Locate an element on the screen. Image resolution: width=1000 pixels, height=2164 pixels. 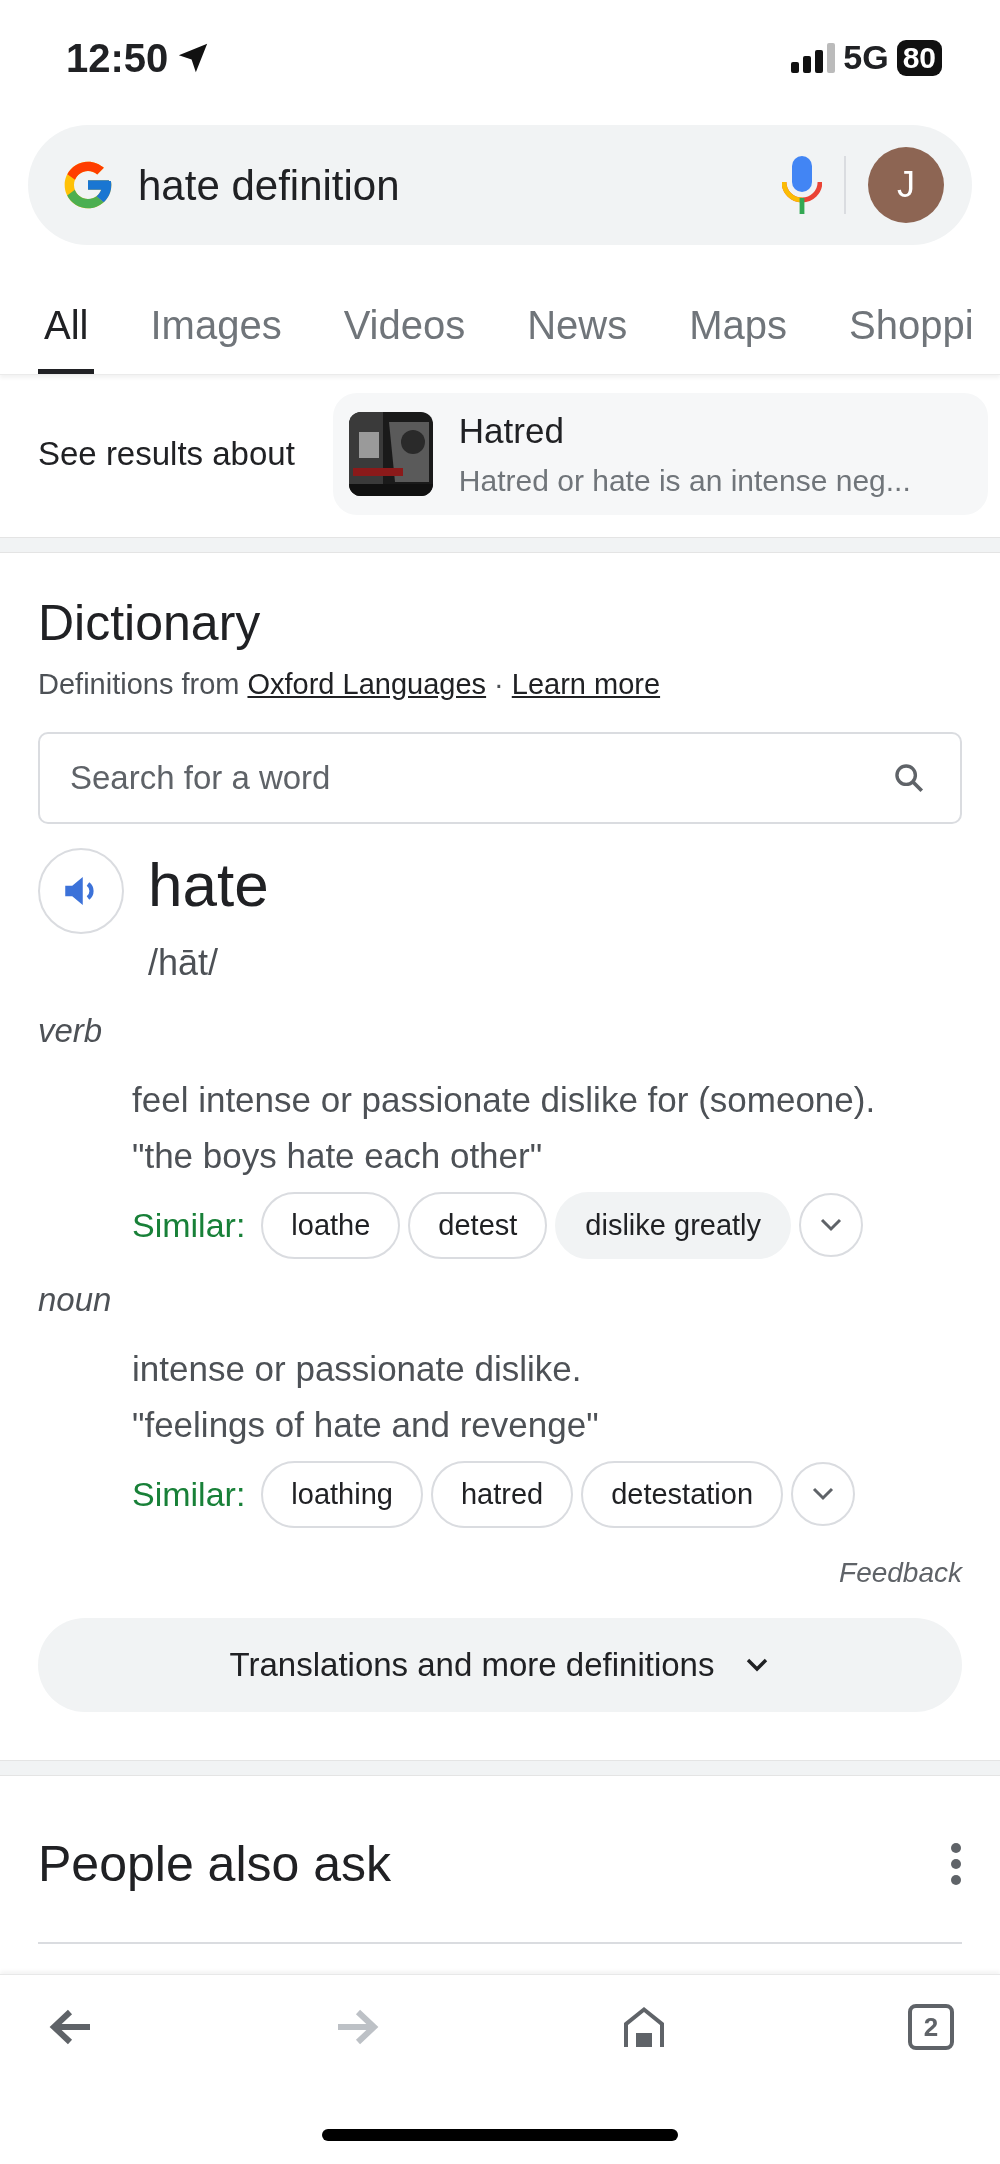
synonym-chip: detestation is located at coordinates (682, 1494).